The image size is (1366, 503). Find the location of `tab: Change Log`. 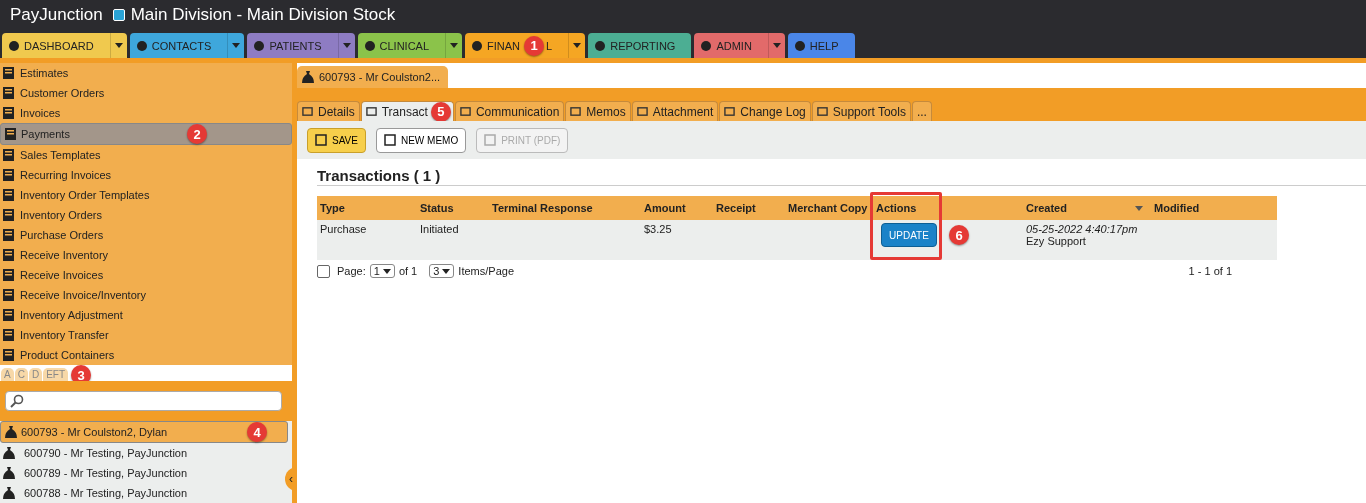

tab: Change Log is located at coordinates (765, 111).